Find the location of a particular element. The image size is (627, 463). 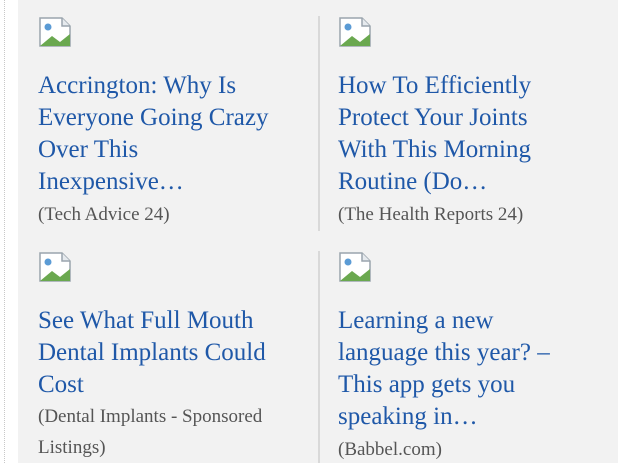

title-line: Learning a new is located at coordinates (416, 320).